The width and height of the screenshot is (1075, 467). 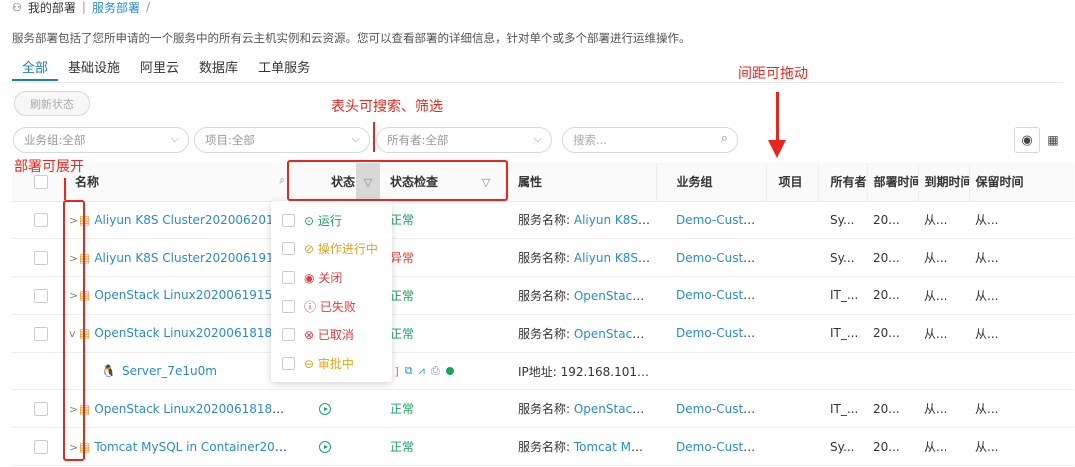 What do you see at coordinates (331, 363) in the screenshot?
I see `status-filter-option-approving: ⊖ 审批中` at bounding box center [331, 363].